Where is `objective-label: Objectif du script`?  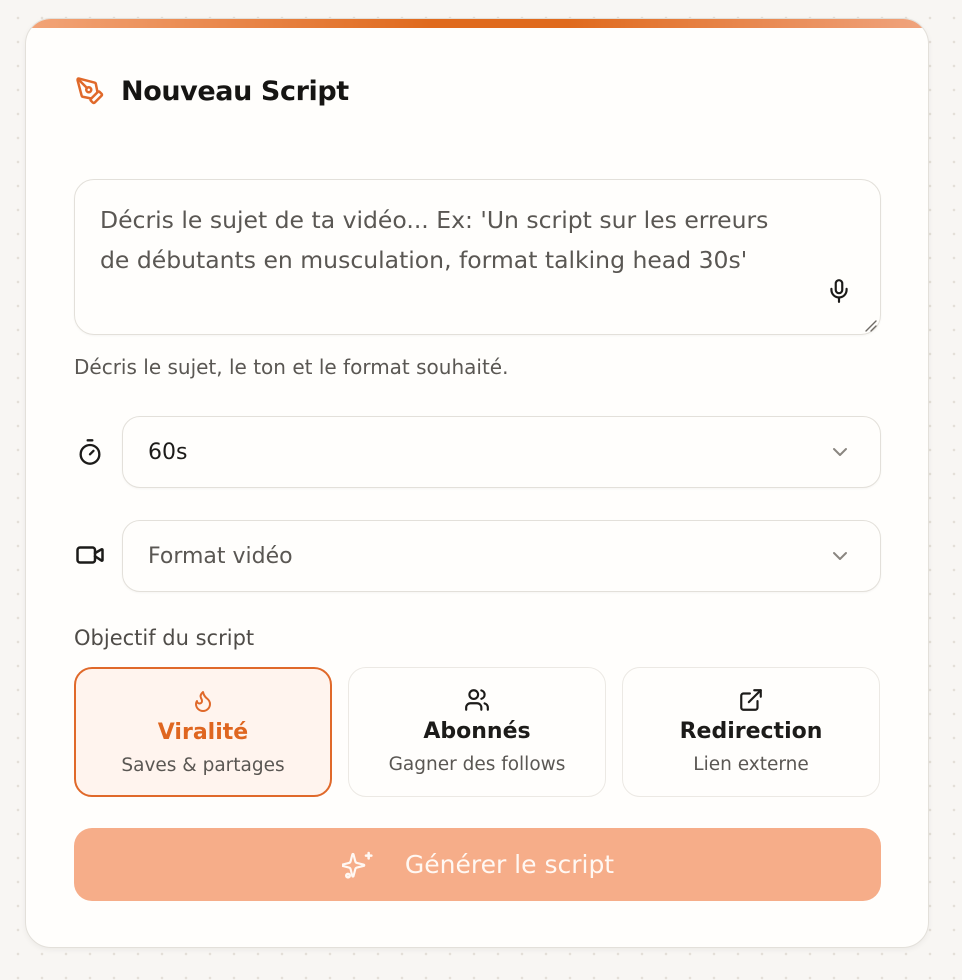
objective-label: Objectif du script is located at coordinates (164, 638).